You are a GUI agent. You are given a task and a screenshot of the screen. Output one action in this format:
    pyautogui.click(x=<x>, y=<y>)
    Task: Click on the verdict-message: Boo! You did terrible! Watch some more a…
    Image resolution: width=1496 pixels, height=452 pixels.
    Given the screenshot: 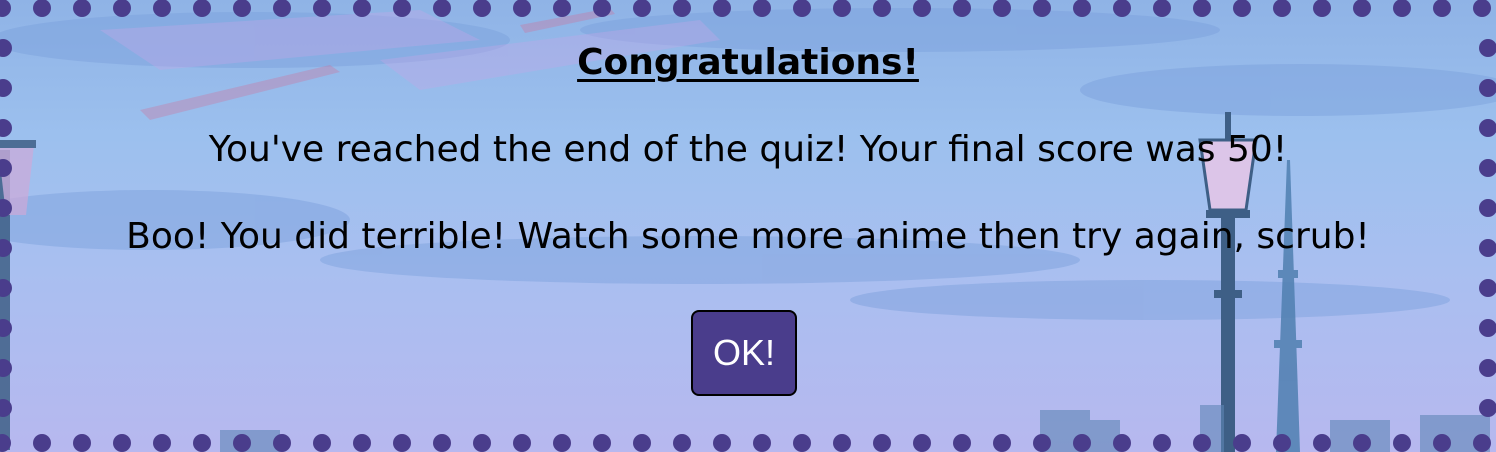 What is the action you would take?
    pyautogui.click(x=748, y=236)
    